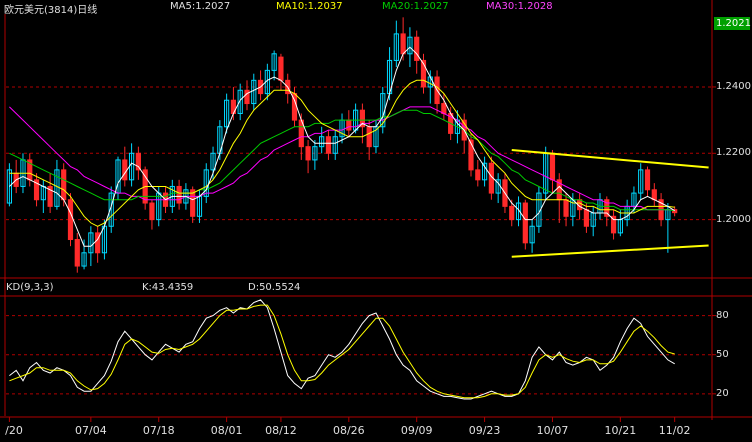  I want to click on kd-tick-label: 50, so click(722, 354).